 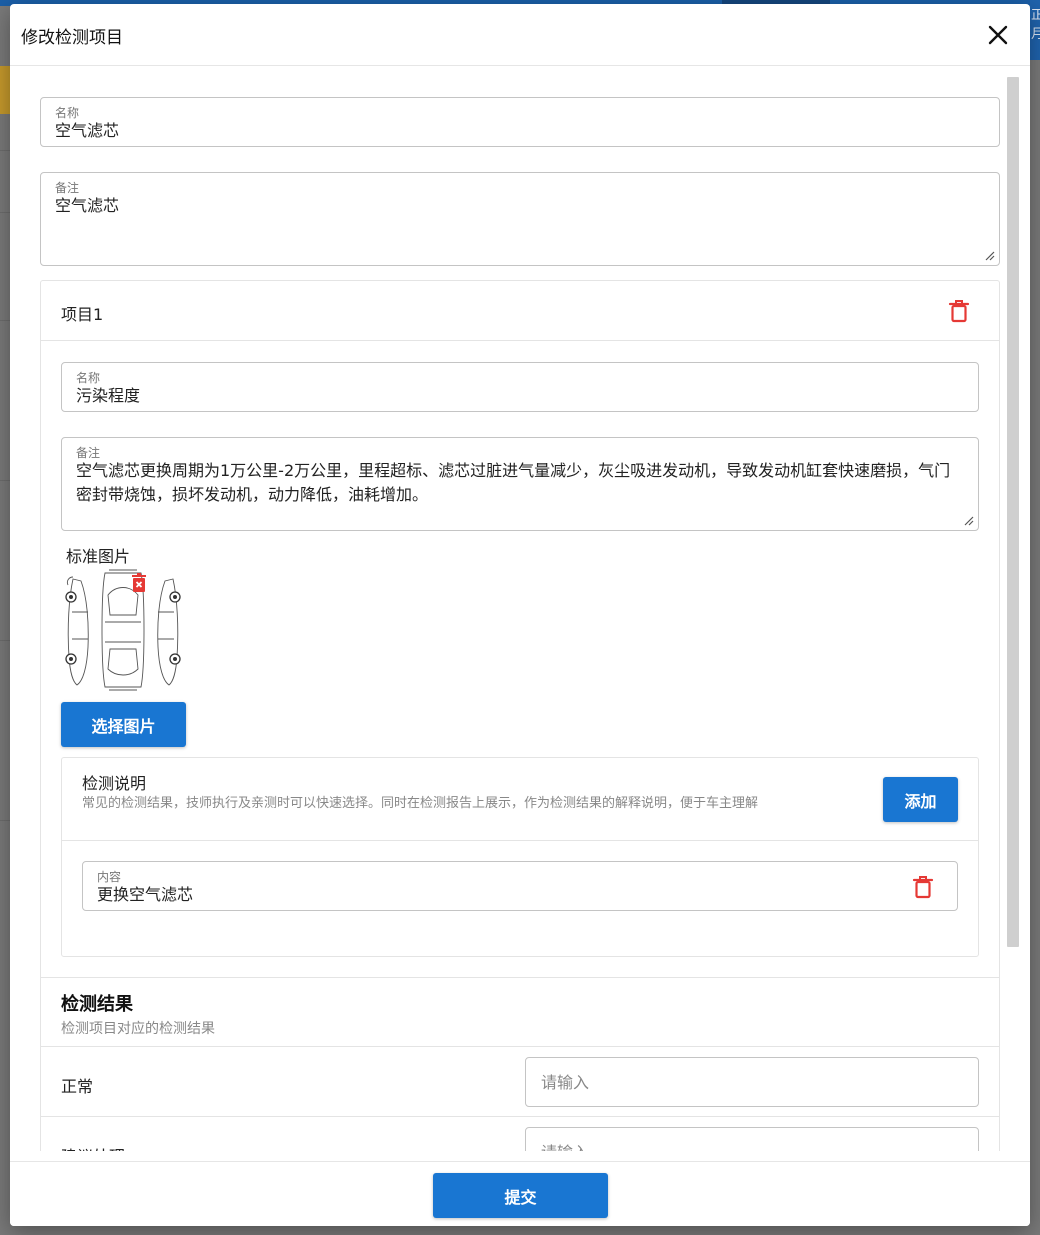 I want to click on detection-results-section: 检测结果 检测项目对应的检测结果 正常 建议处理, so click(x=520, y=1064).